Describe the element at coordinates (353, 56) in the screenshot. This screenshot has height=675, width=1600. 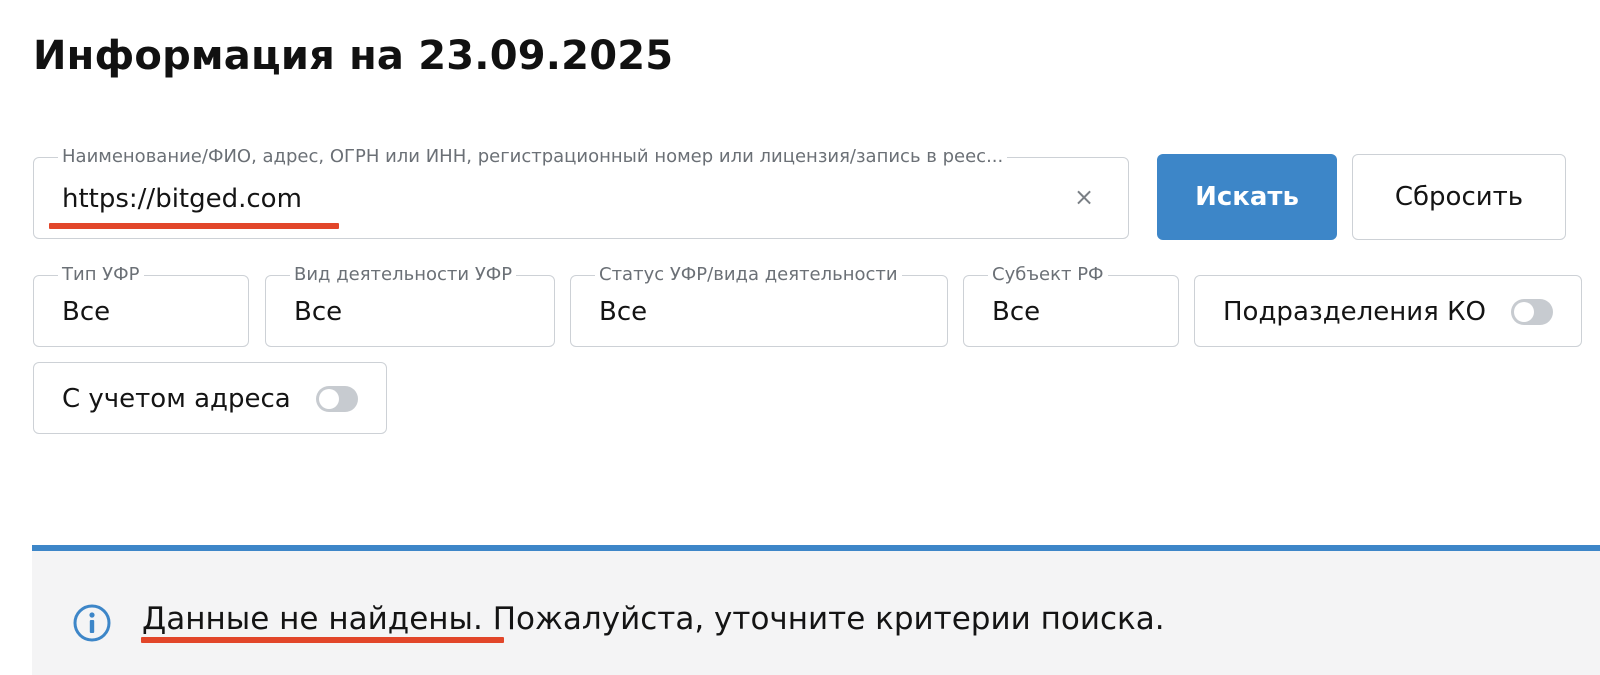
I see `page-title: Информация на 23.09.2025` at that location.